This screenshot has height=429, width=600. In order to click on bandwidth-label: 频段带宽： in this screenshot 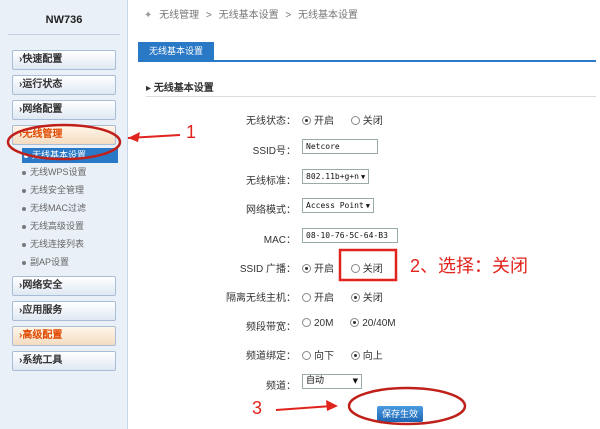, I will do `click(271, 327)`.